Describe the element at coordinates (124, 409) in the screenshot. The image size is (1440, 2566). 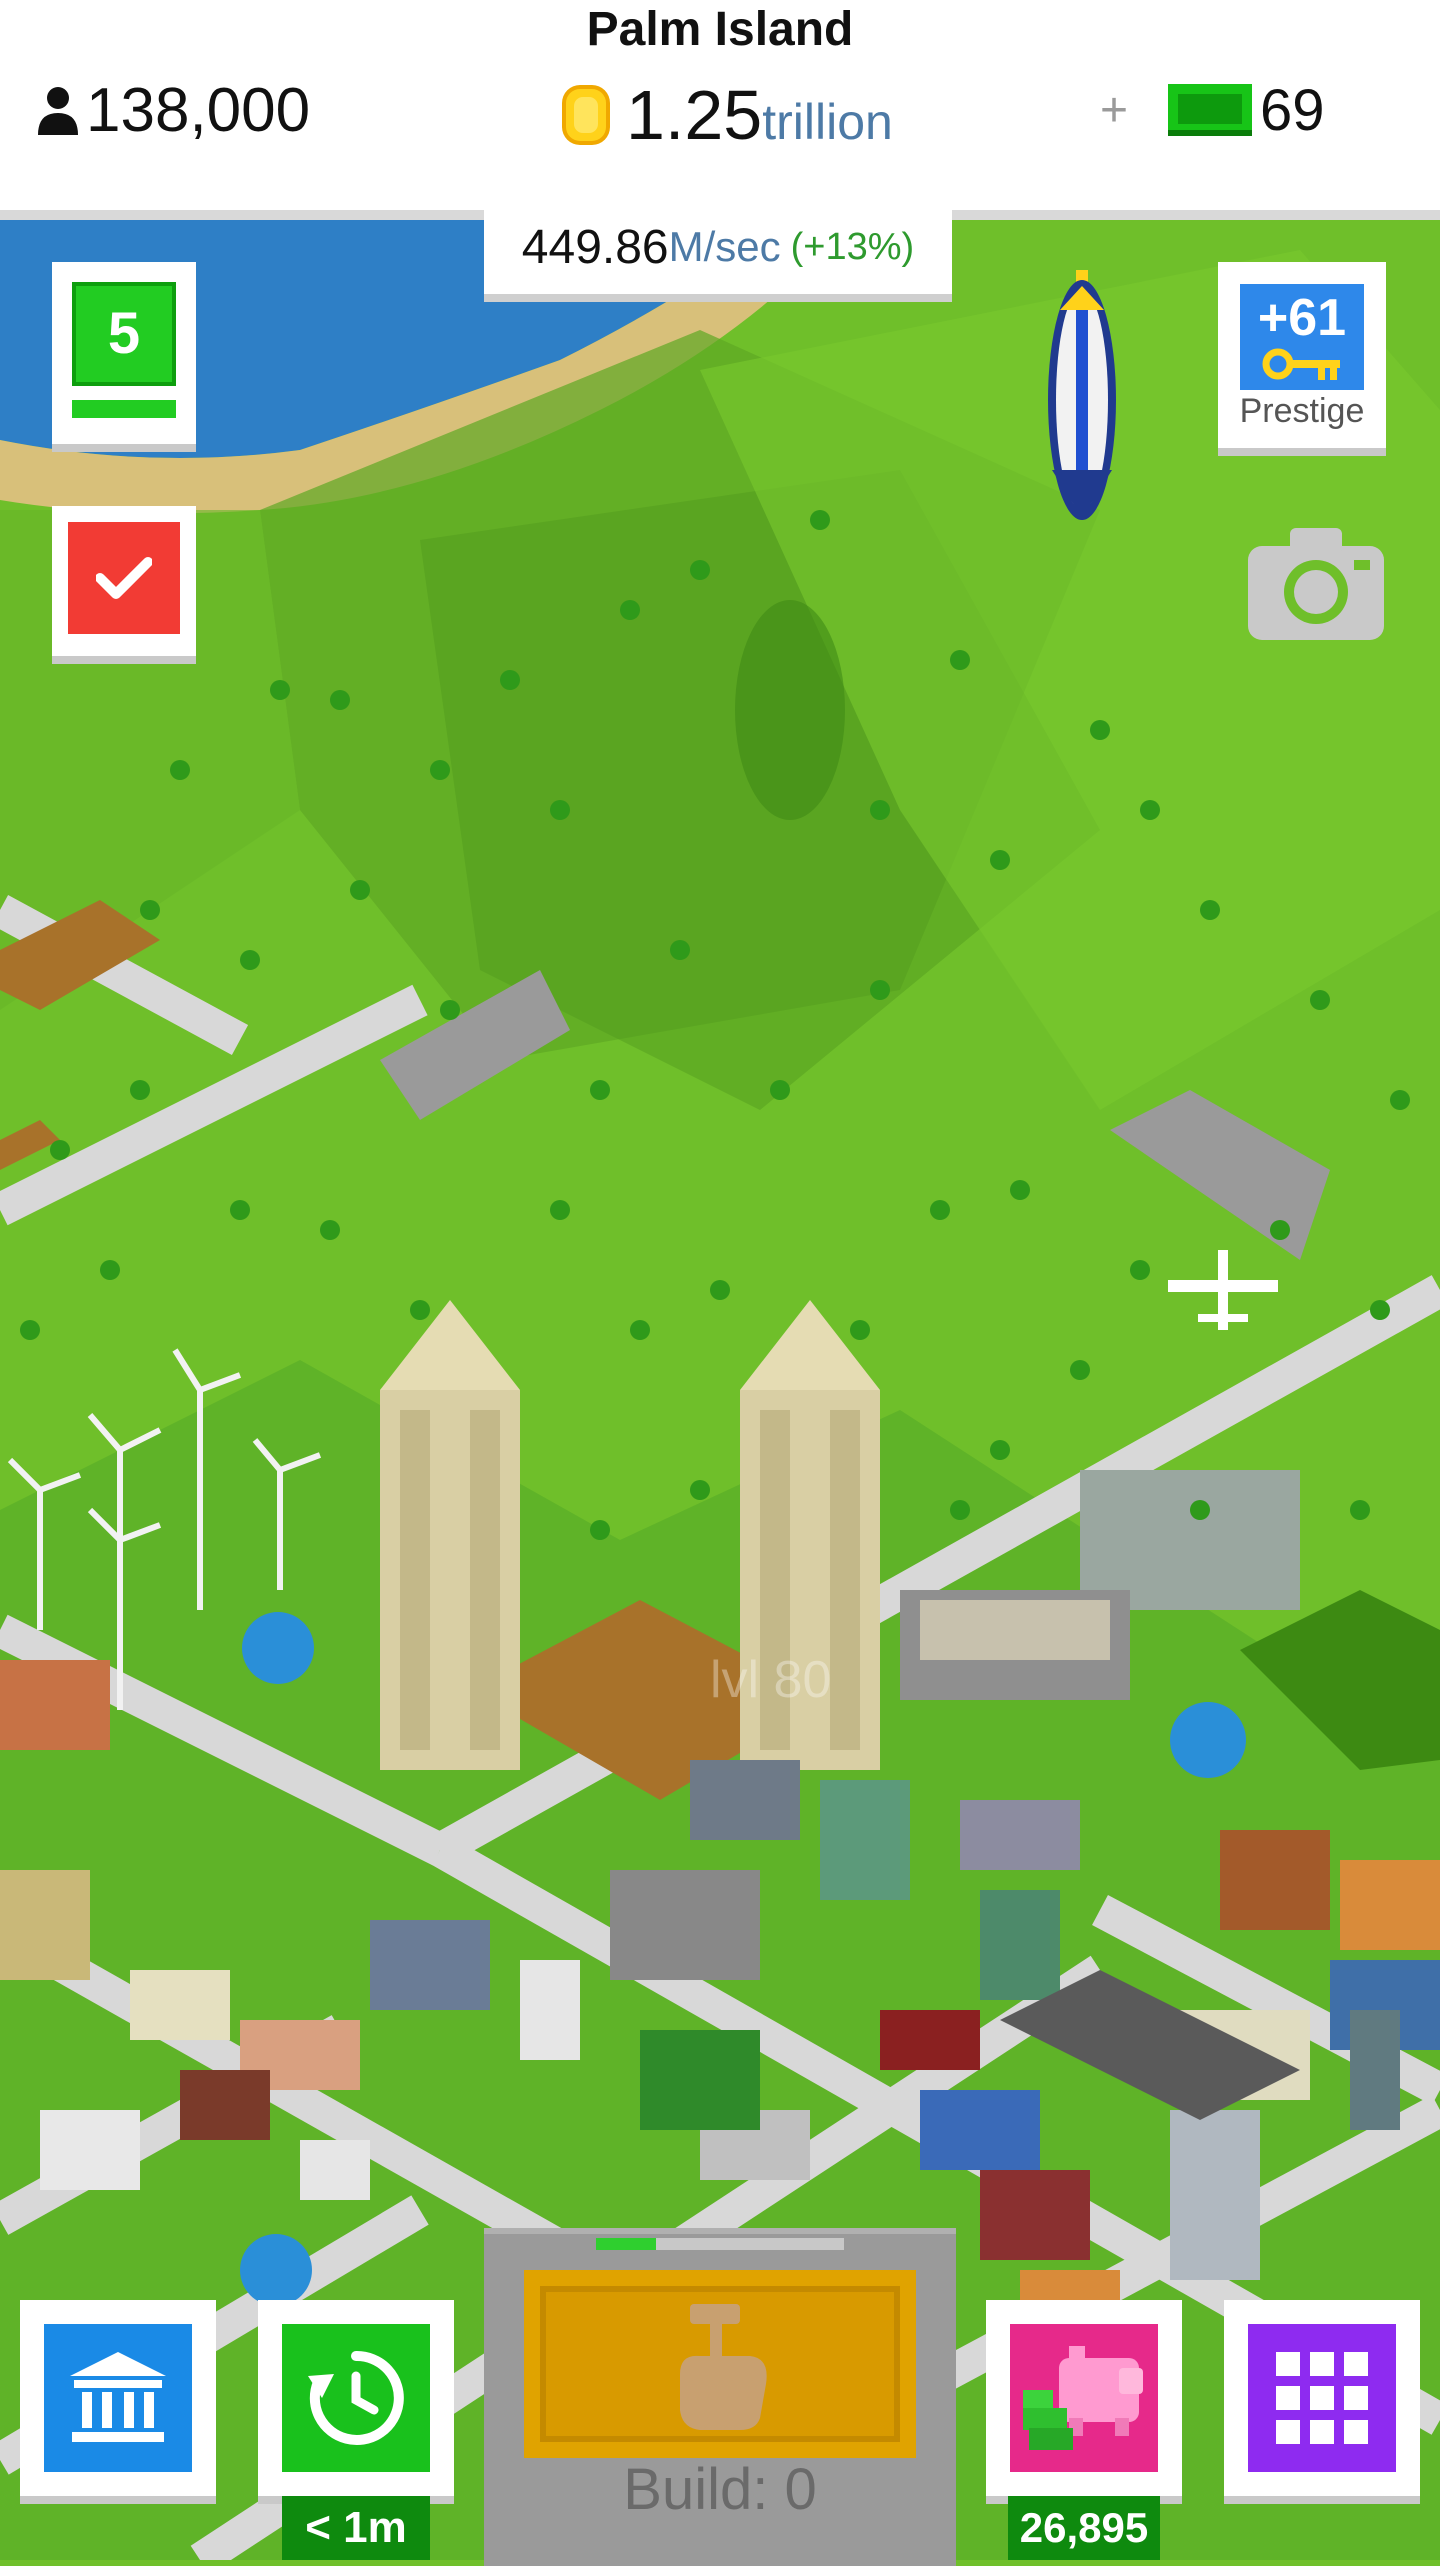
I see `level-progress-bar` at that location.